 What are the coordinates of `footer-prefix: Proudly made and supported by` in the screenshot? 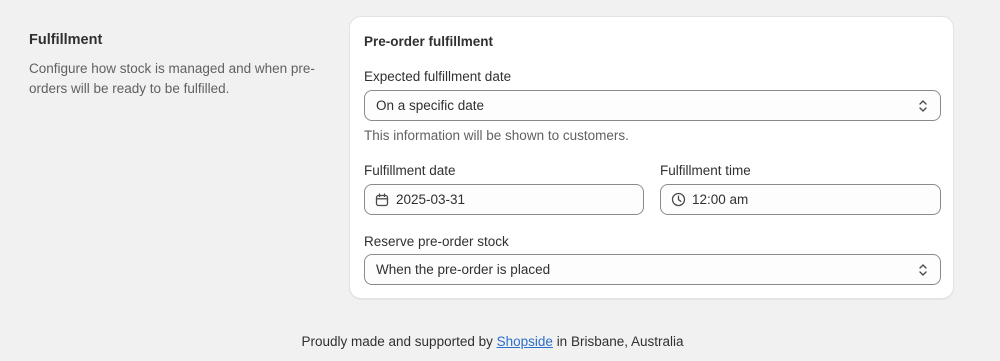 It's located at (397, 341).